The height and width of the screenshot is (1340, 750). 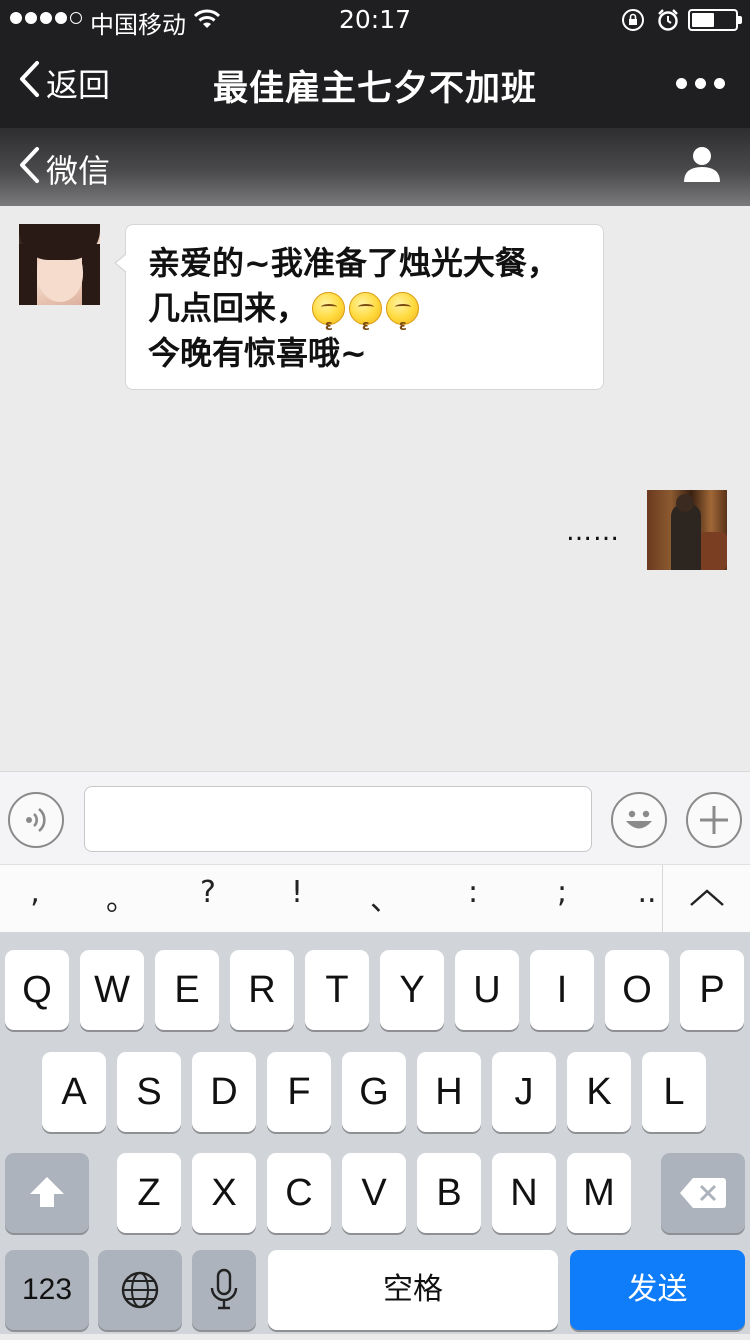 I want to click on numbers-key: 123, so click(x=47, y=1290).